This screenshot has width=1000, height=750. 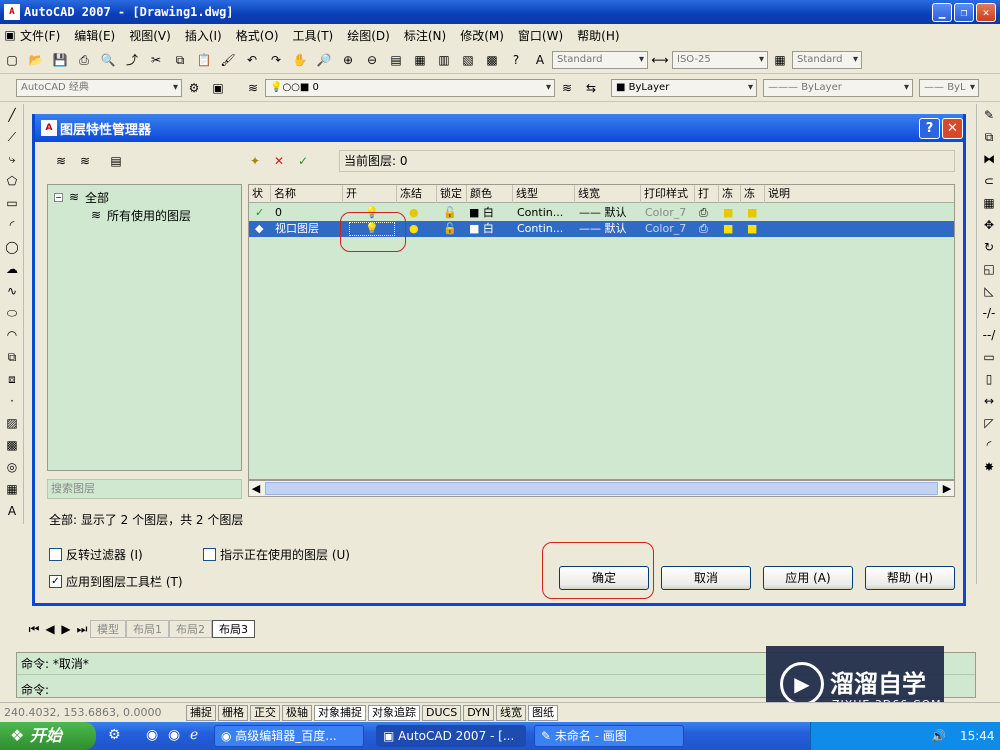 I want to click on show-in-use-checkbox, so click(x=209, y=554).